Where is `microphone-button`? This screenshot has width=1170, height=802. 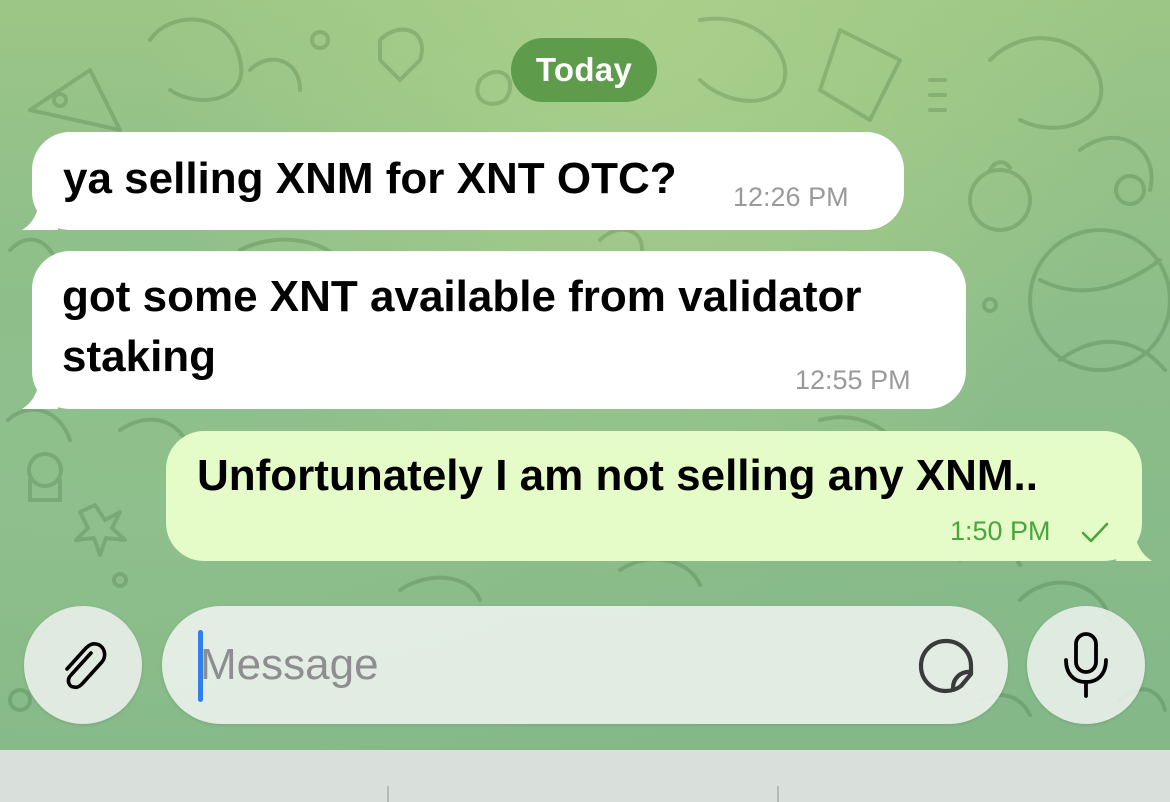 microphone-button is located at coordinates (1086, 665).